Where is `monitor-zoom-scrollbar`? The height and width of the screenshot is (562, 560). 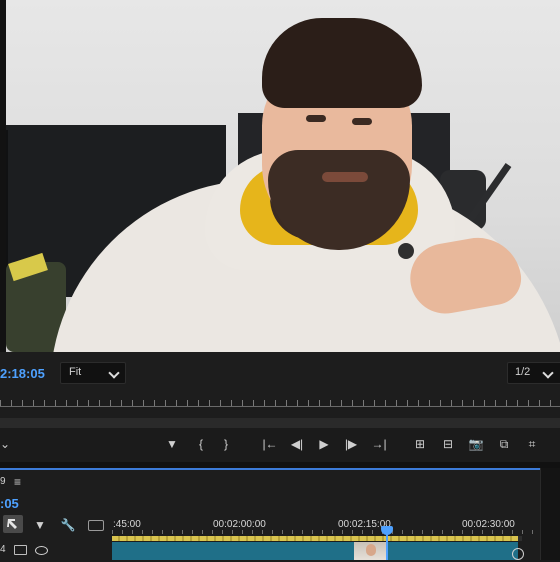
monitor-zoom-scrollbar is located at coordinates (280, 423).